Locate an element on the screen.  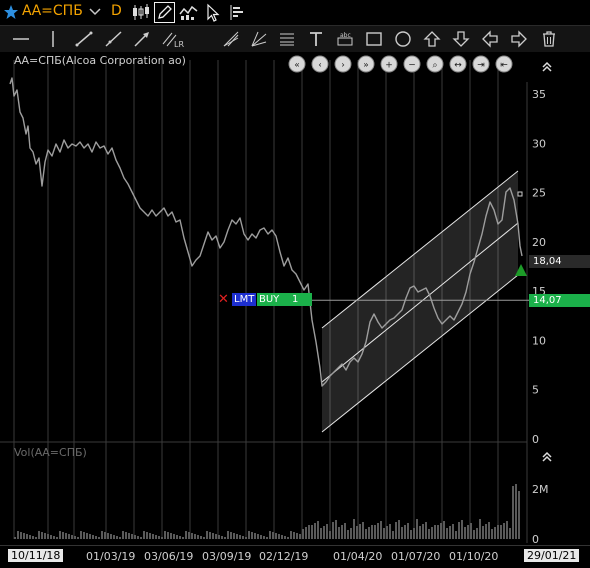
label-icon: abc is located at coordinates (345, 39).